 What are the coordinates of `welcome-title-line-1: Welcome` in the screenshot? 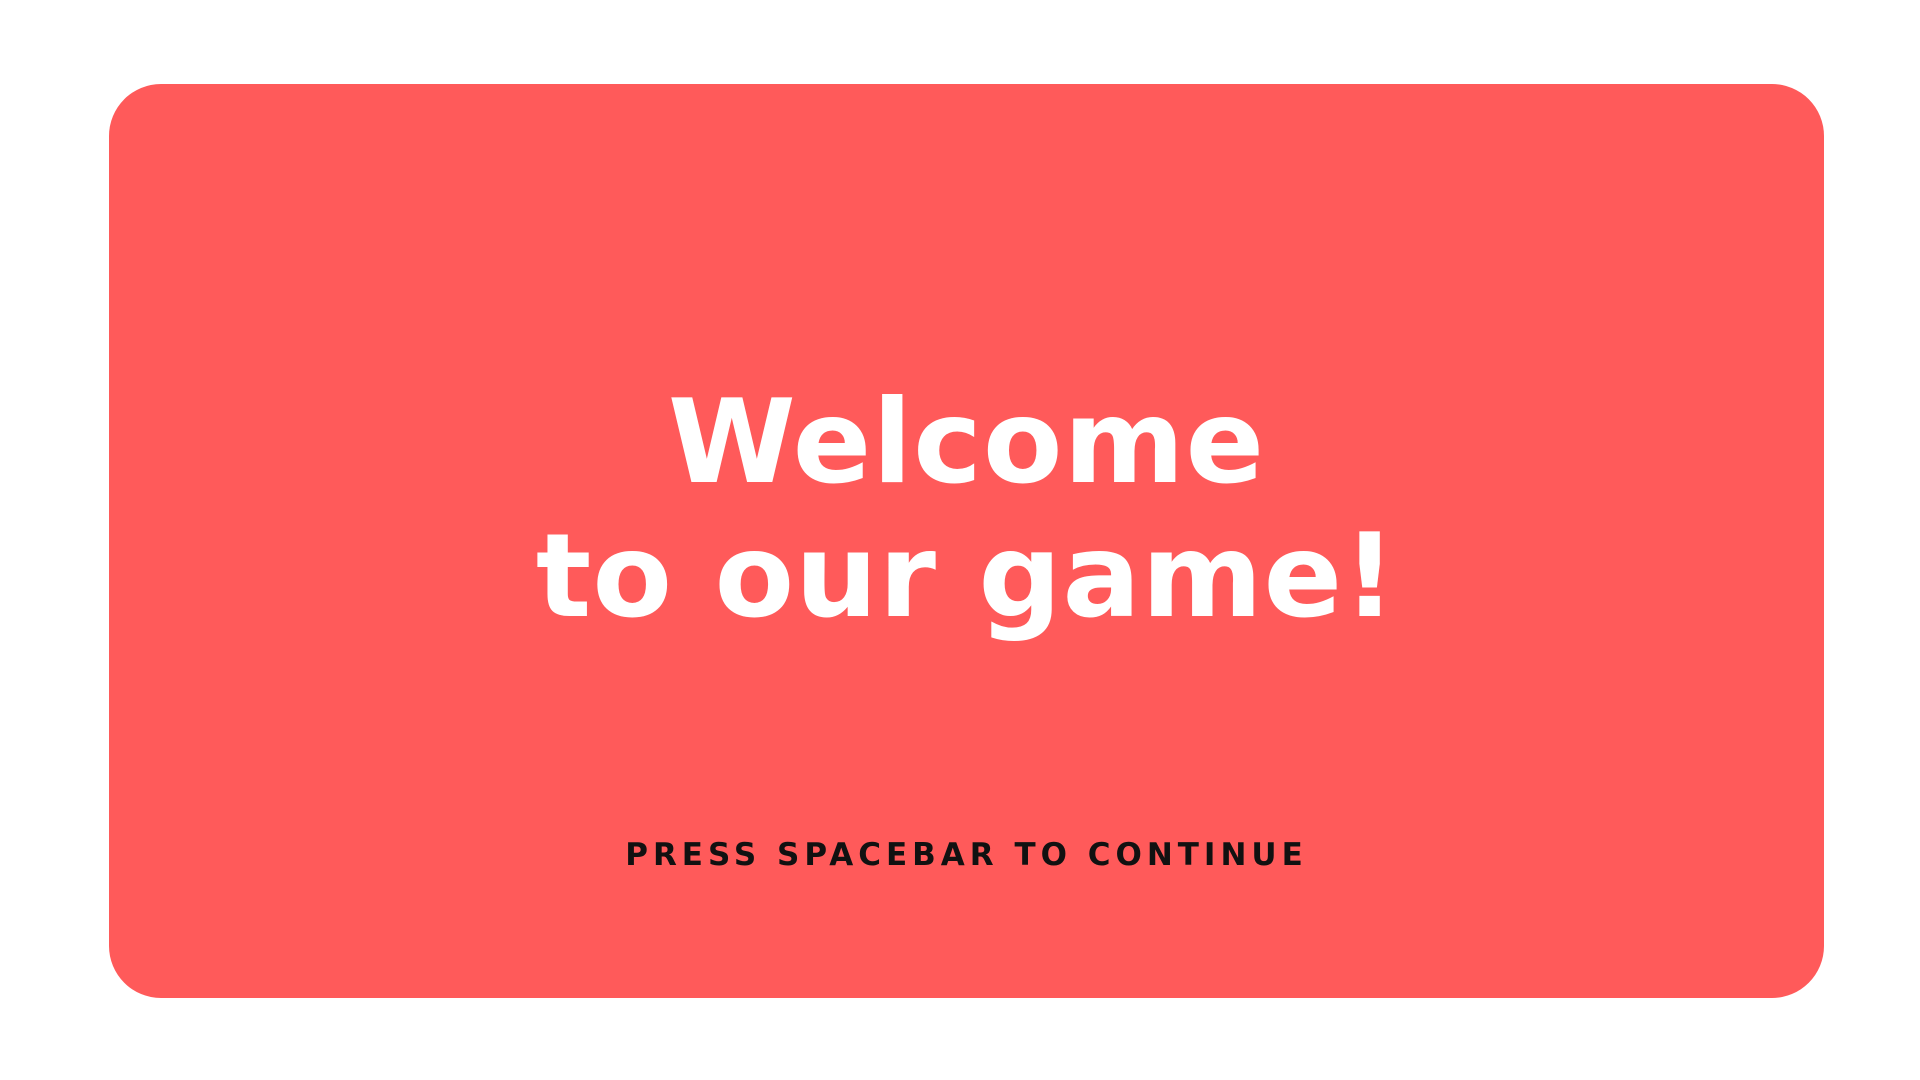 It's located at (966, 442).